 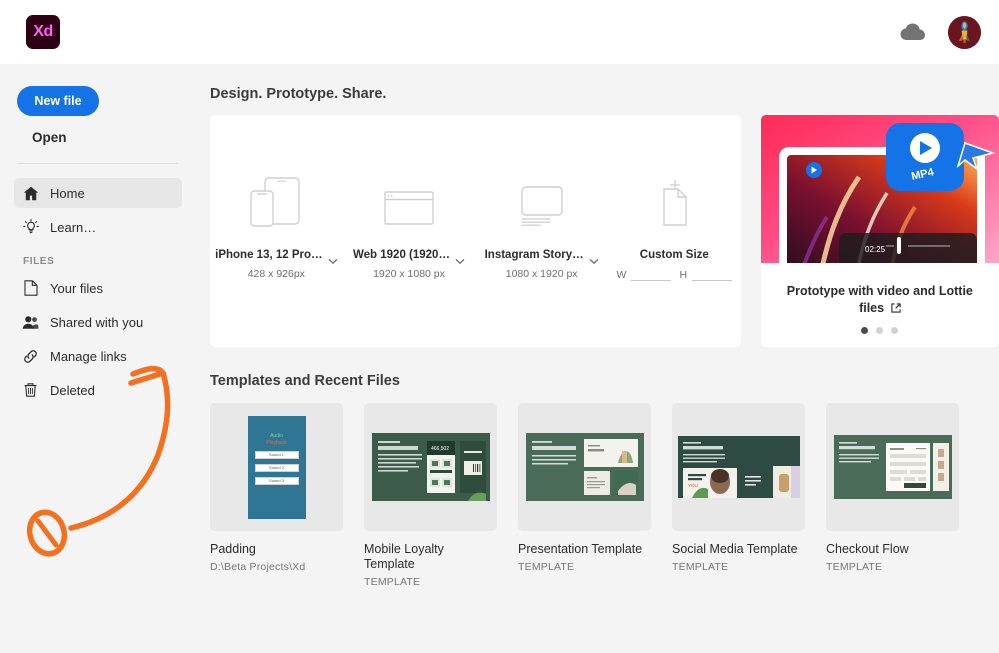 I want to click on page-title: Design. Prototype. Share., so click(x=298, y=94).